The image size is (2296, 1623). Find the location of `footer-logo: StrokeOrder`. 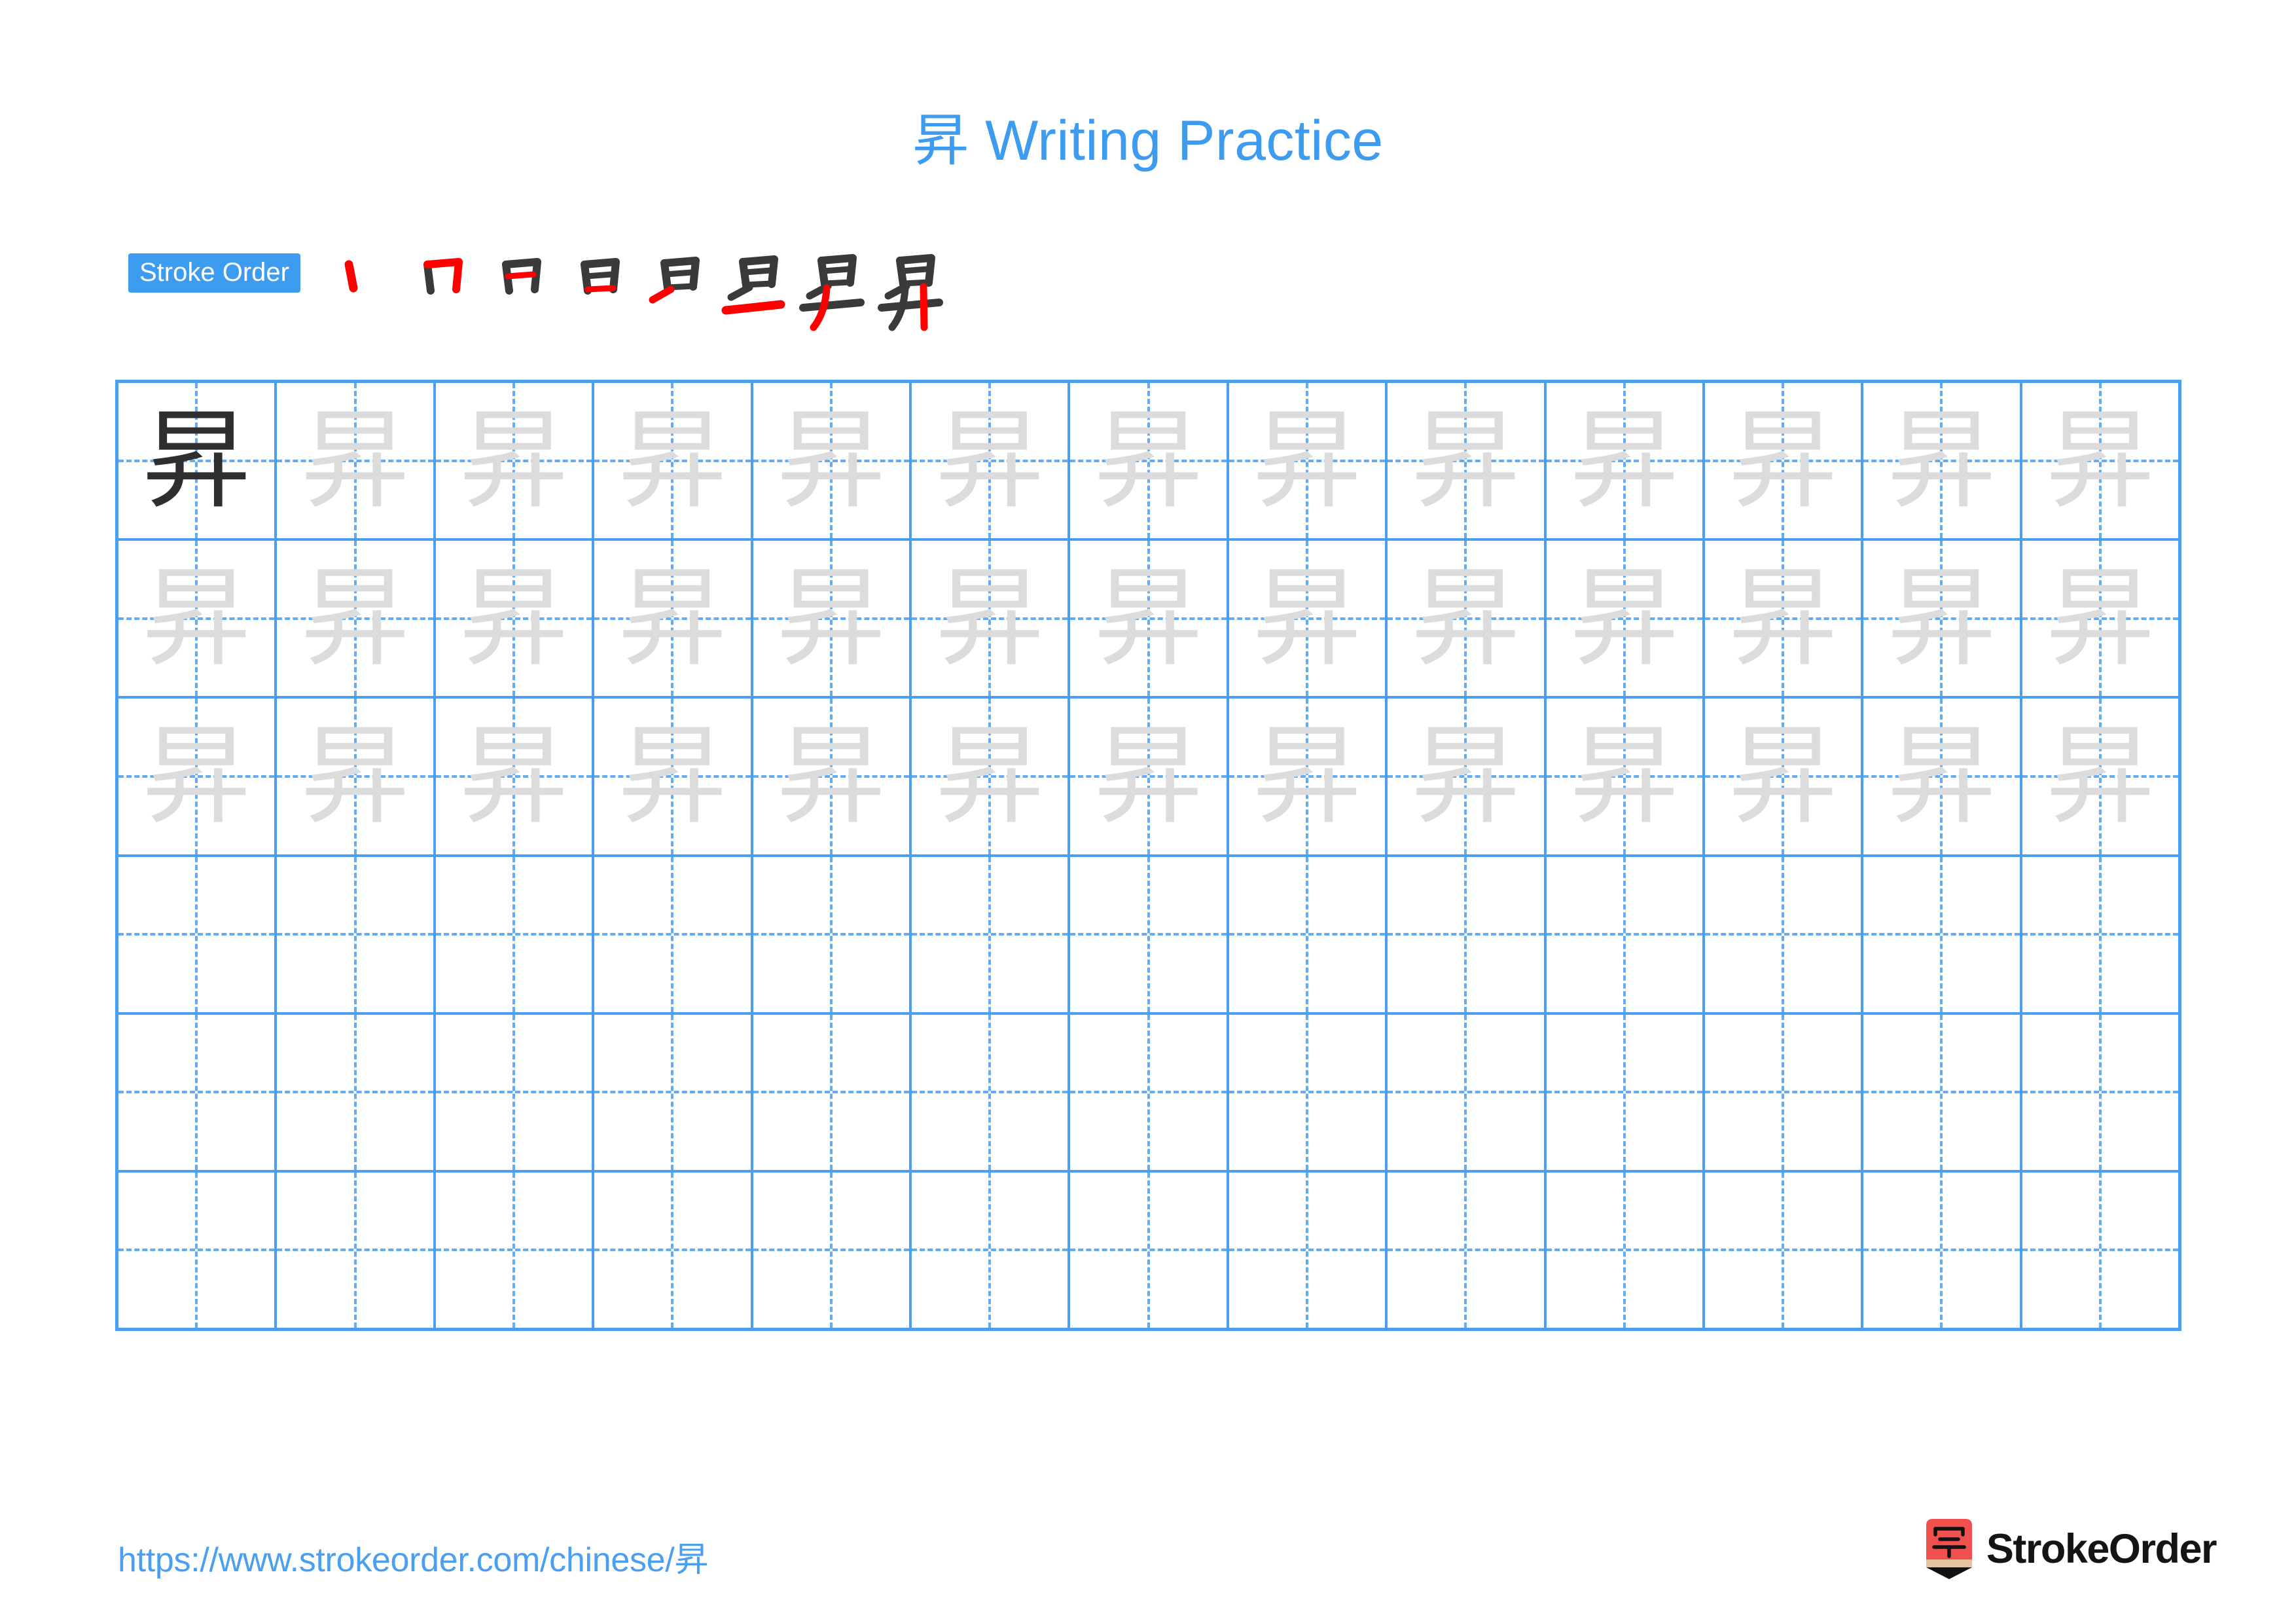

footer-logo: StrokeOrder is located at coordinates (2071, 1549).